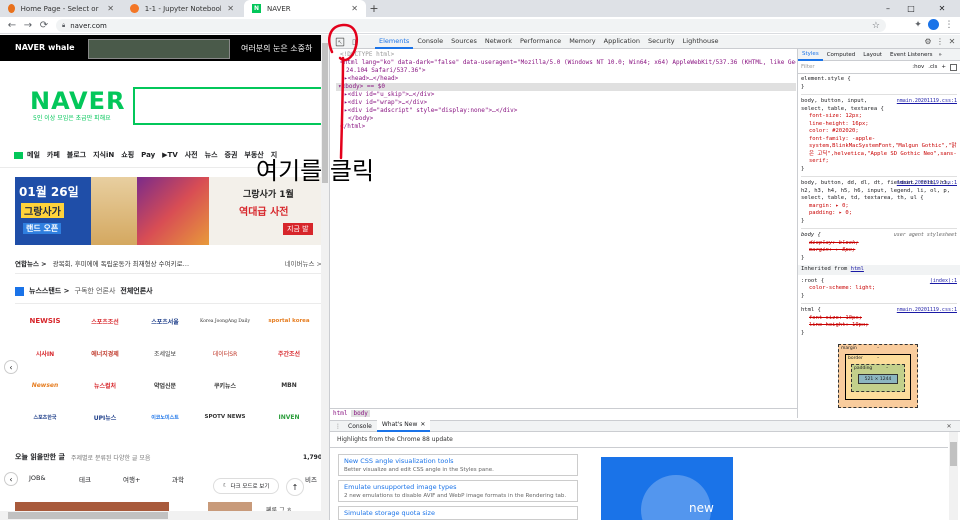  I want to click on breadcrumb-html: html, so click(340, 413).